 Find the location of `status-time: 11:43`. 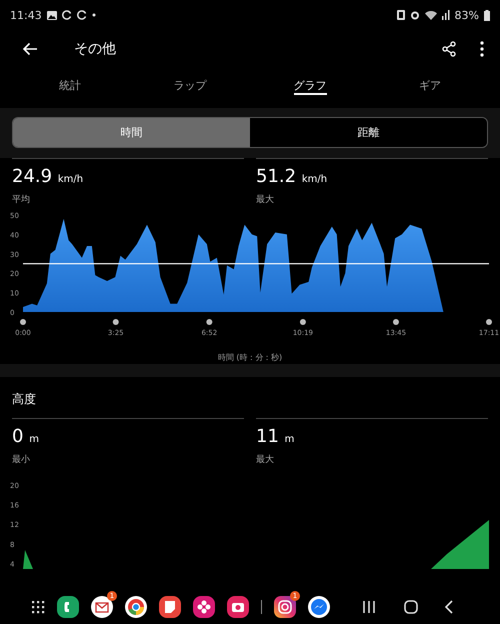

status-time: 11:43 is located at coordinates (26, 15).